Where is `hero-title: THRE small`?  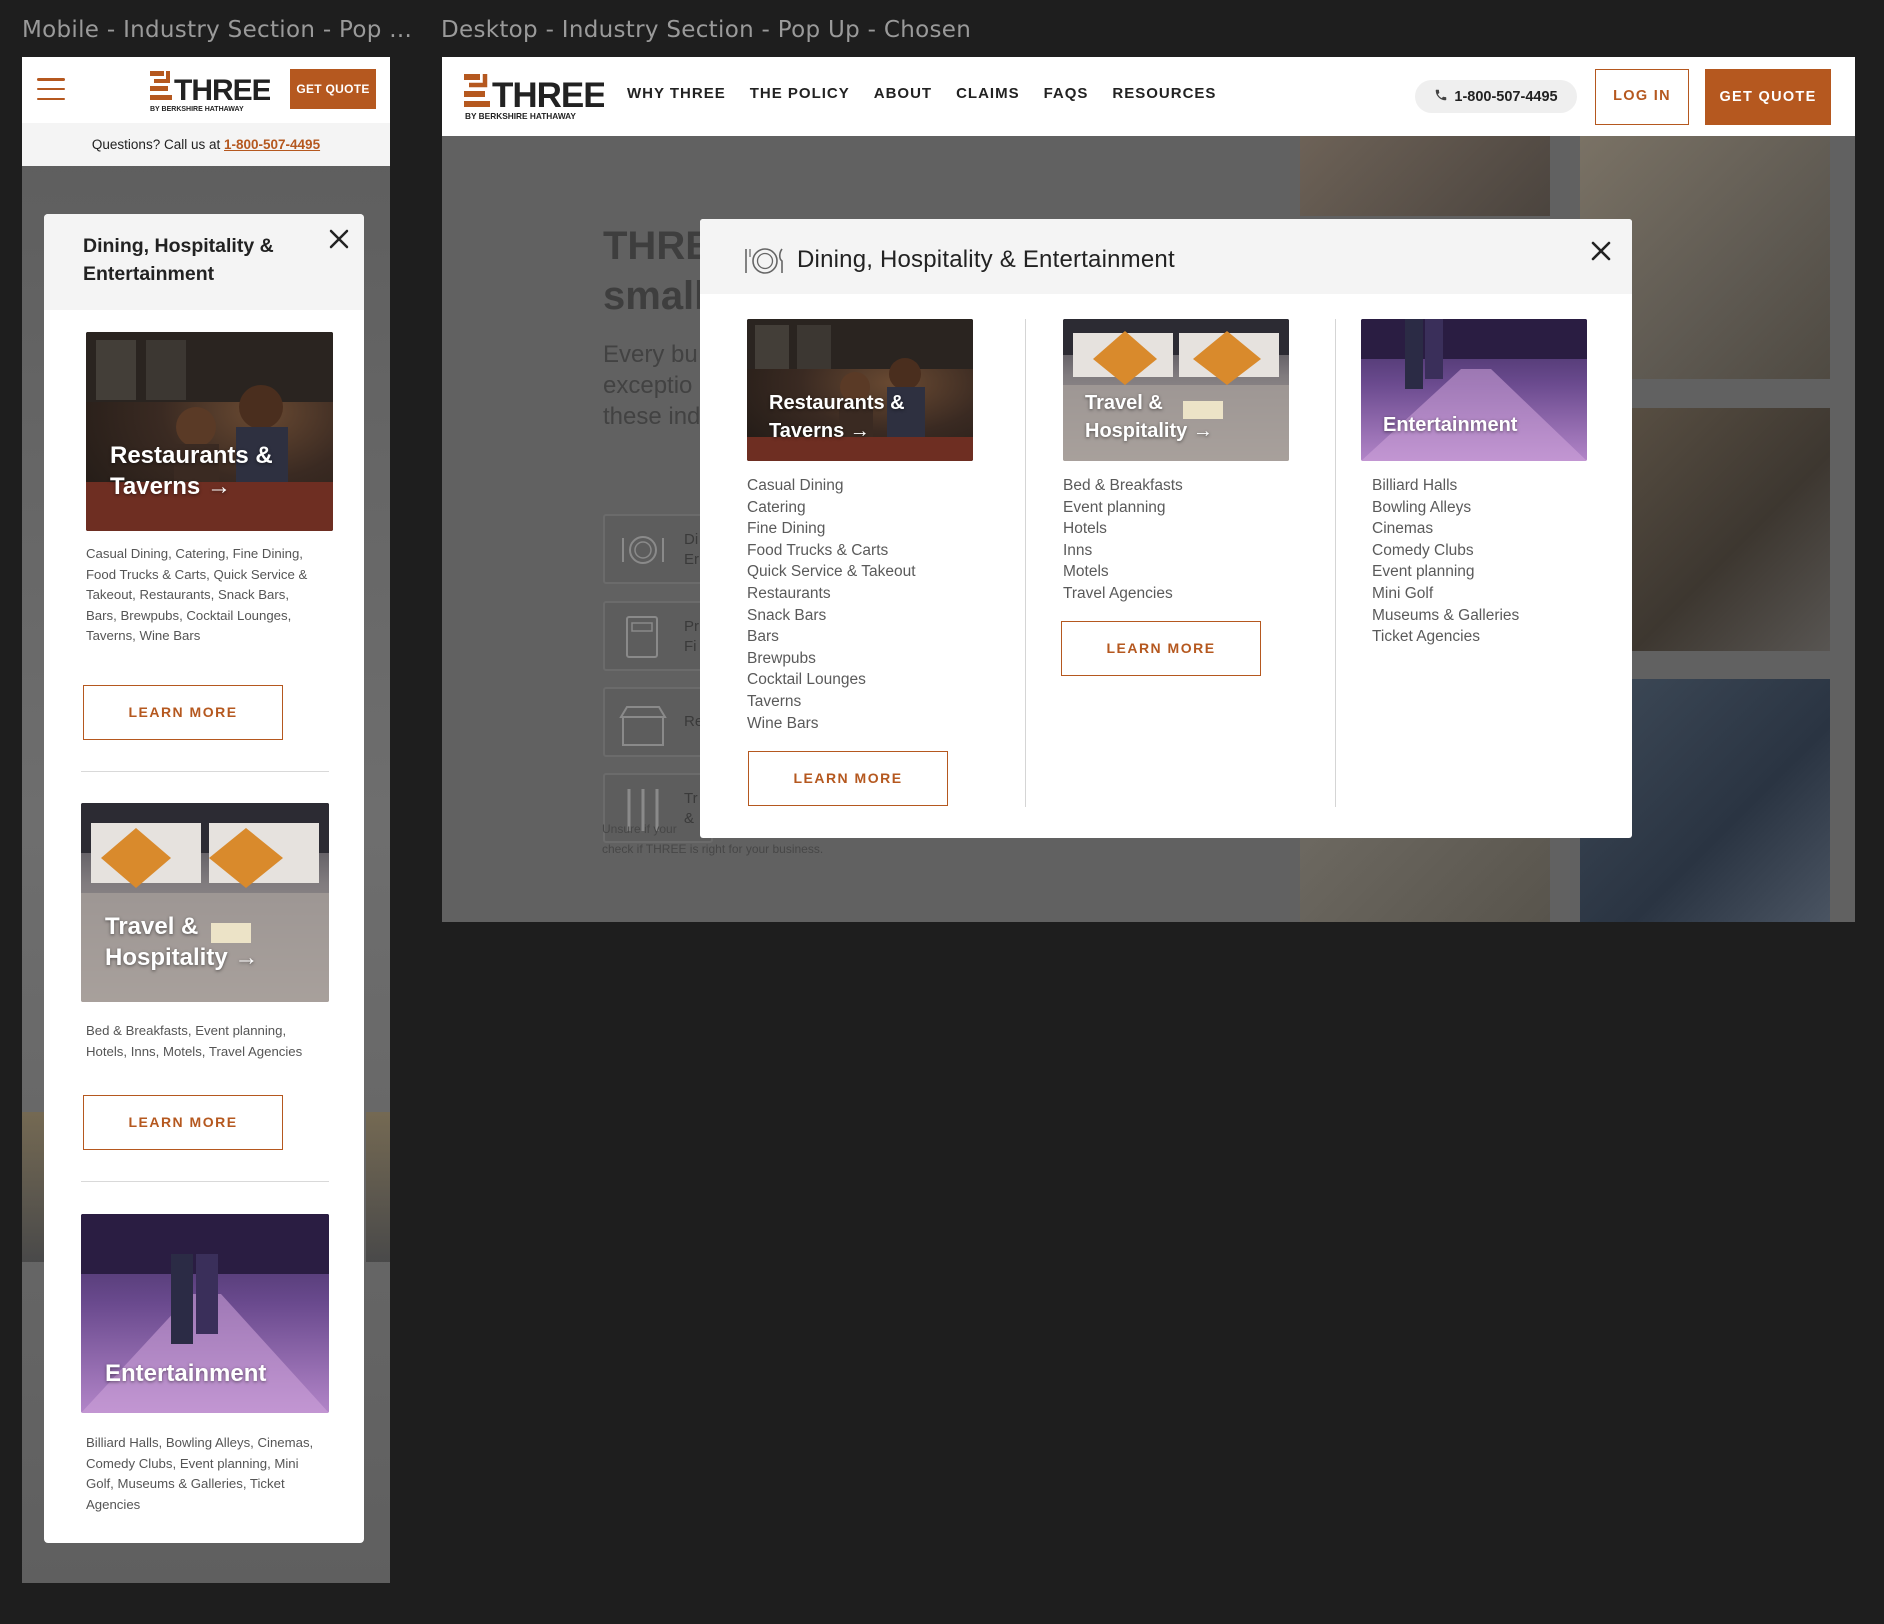
hero-title: THRE small is located at coordinates (657, 271).